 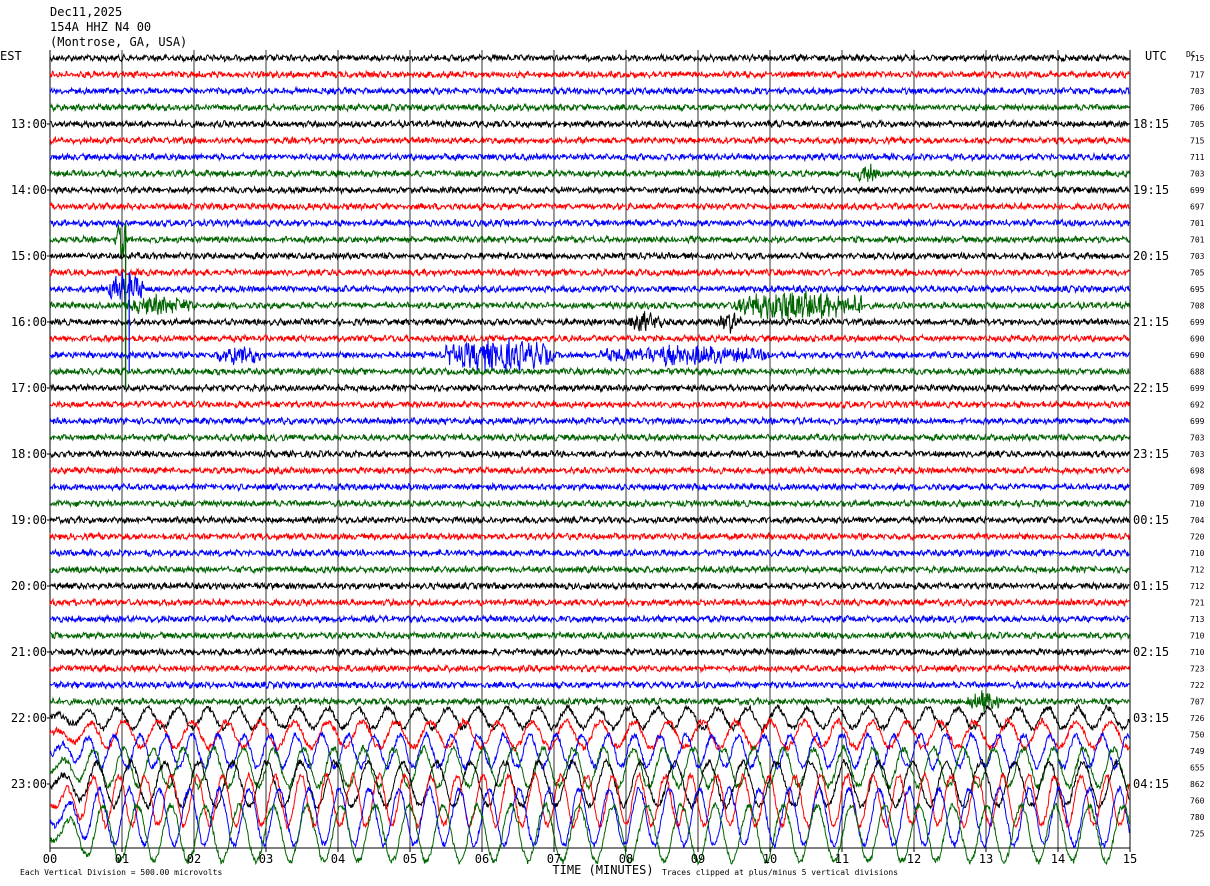 I want to click on x-tick-label: 03, so click(x=266, y=859).